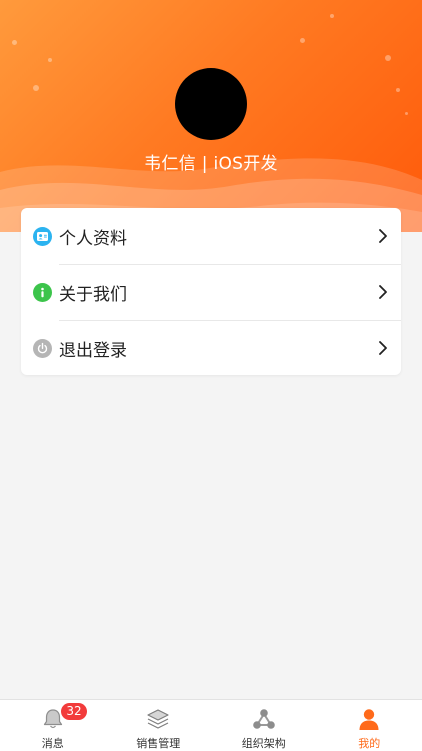  I want to click on tab-sales-management: 销售管理, so click(159, 725).